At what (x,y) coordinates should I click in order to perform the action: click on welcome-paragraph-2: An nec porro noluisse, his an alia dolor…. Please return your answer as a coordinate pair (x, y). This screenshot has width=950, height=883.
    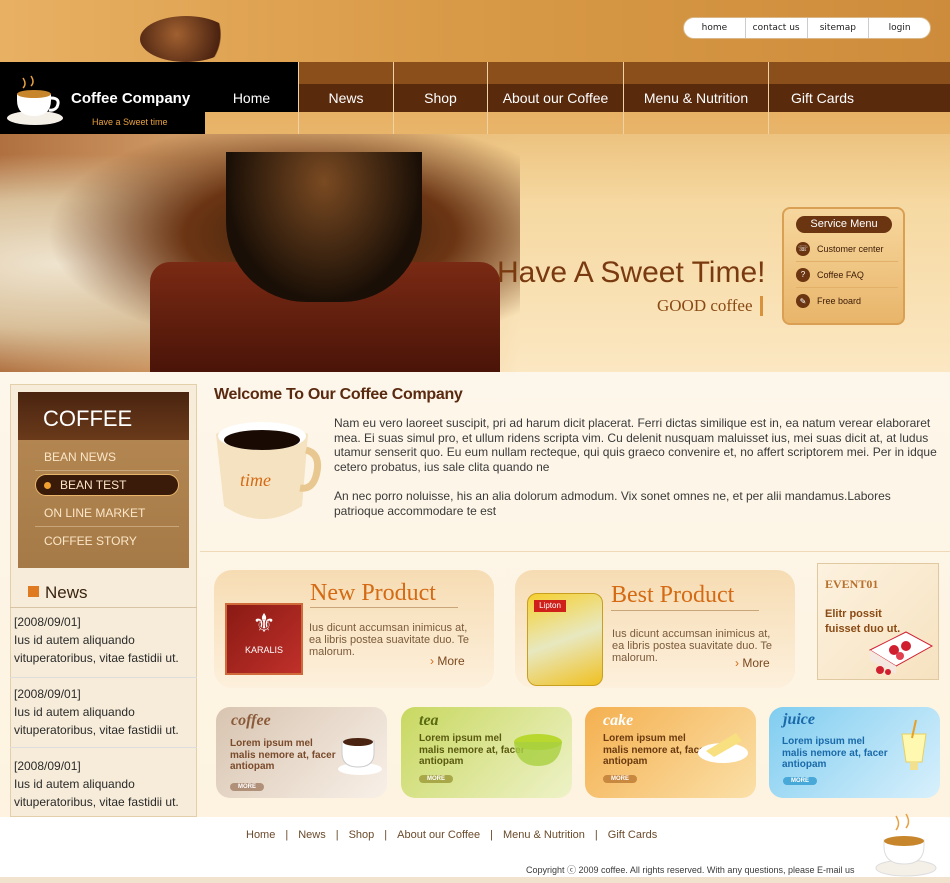
    Looking at the image, I should click on (612, 503).